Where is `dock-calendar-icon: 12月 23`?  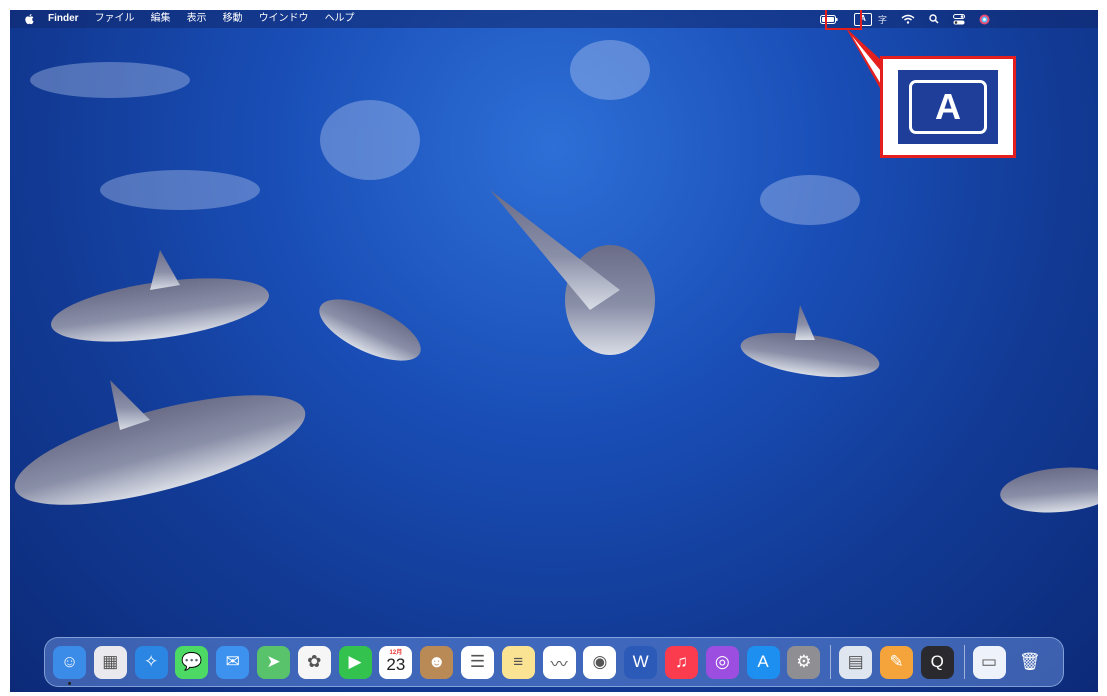
dock-calendar-icon: 12月 23 is located at coordinates (396, 662).